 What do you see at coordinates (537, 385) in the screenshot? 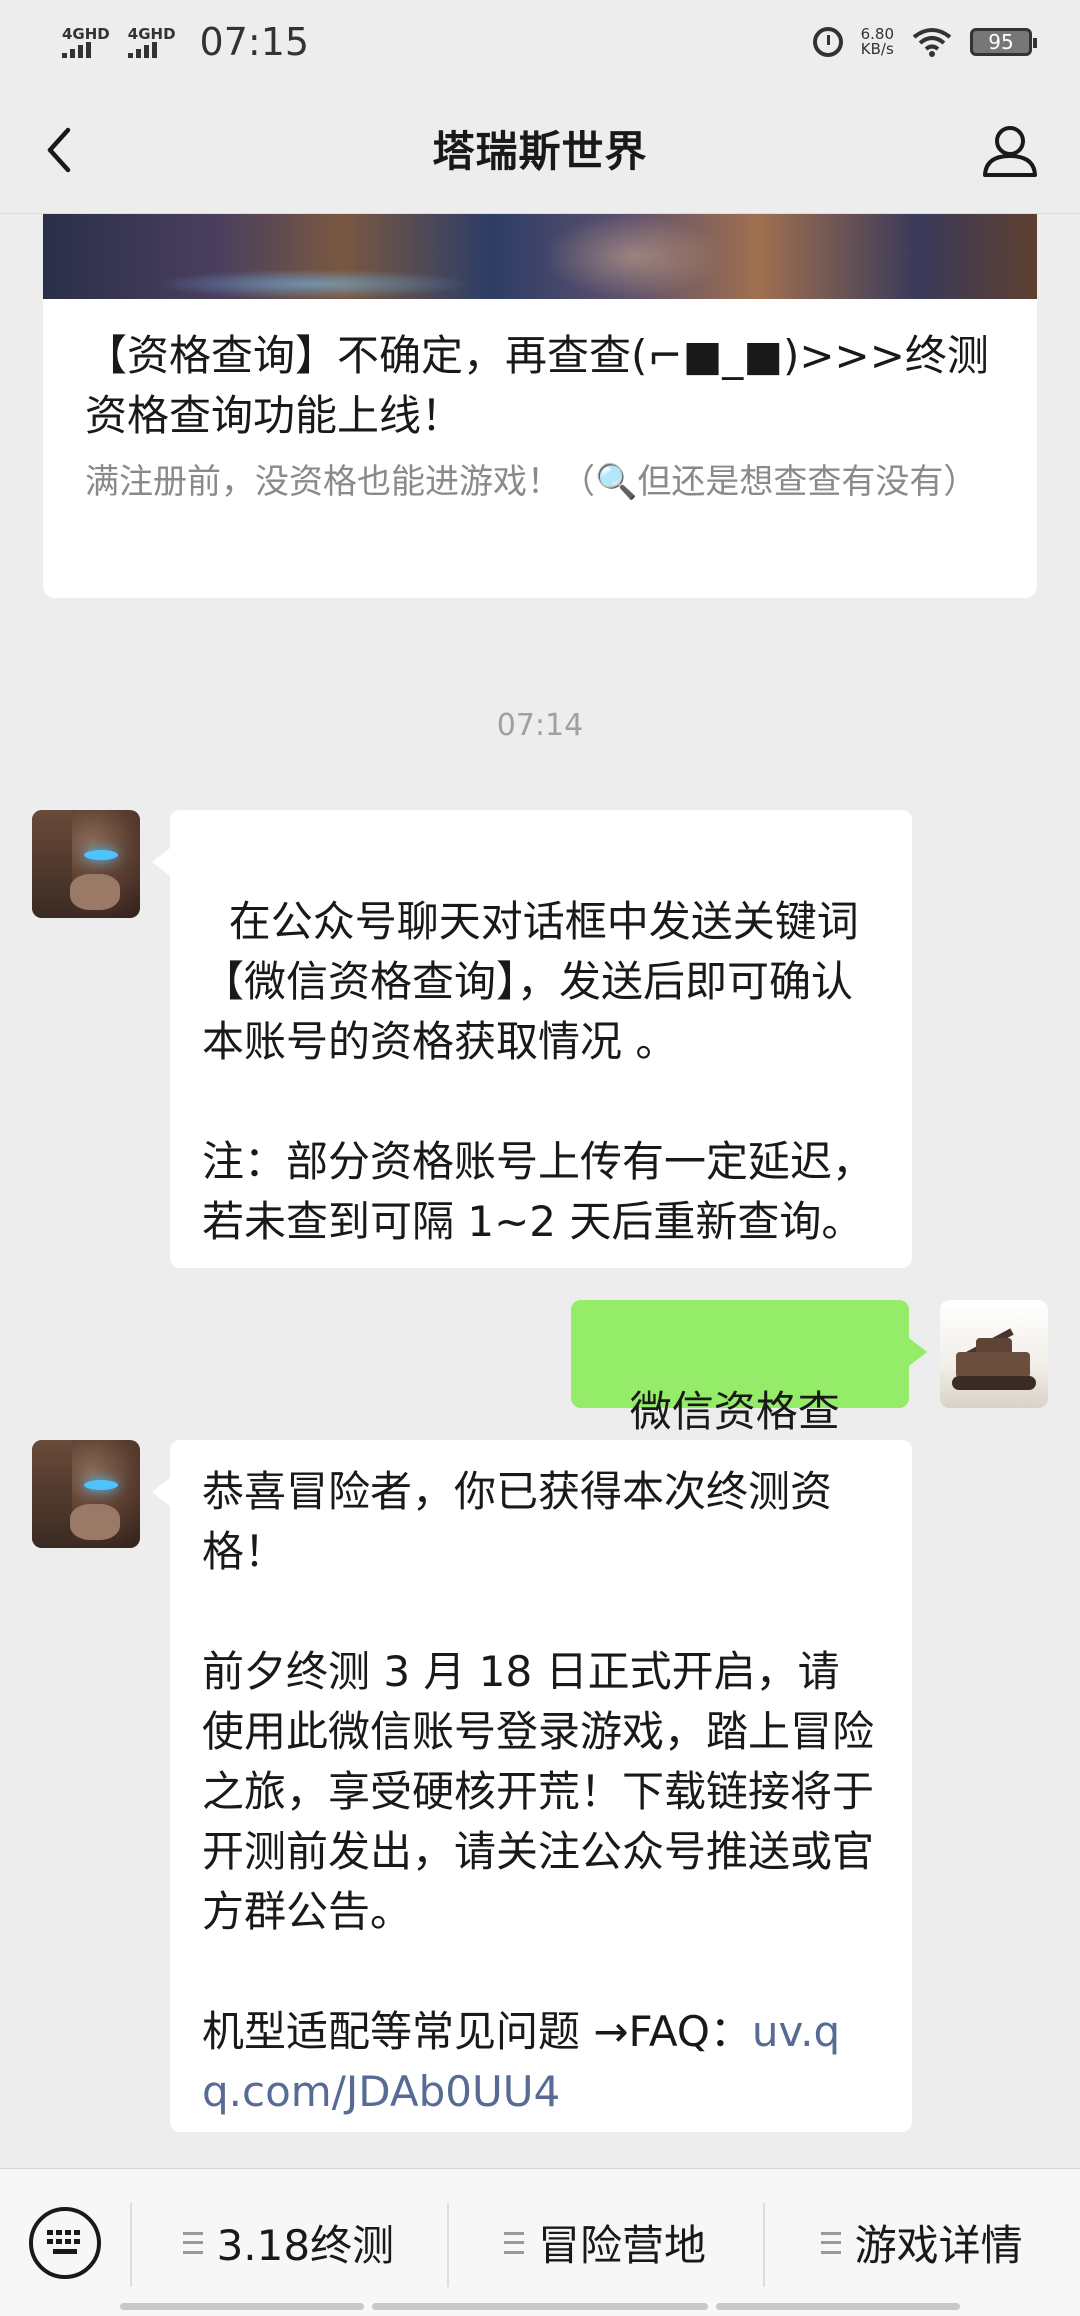
I see `article-title: 【资格查询】不确定，再查查(⌐■_■)>>>终测资格查询功能上线！` at bounding box center [537, 385].